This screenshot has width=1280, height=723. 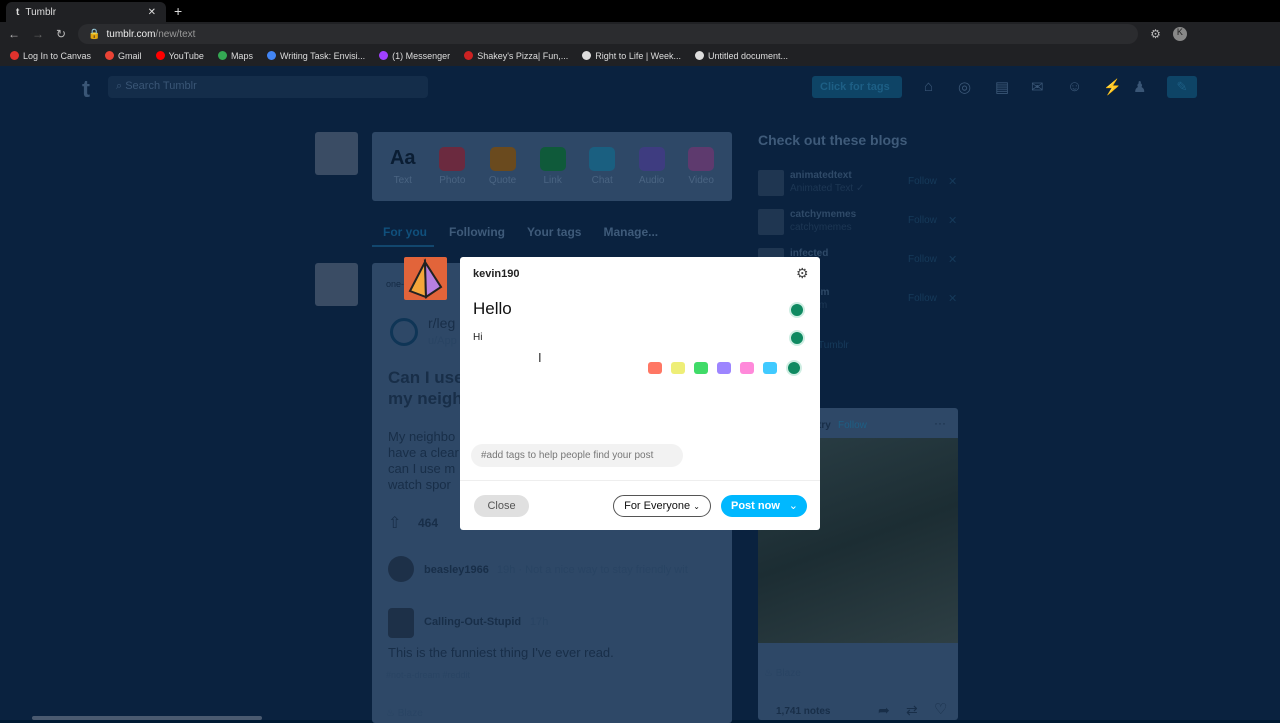 What do you see at coordinates (1112, 87) in the screenshot?
I see `activity-icon: ⚡` at bounding box center [1112, 87].